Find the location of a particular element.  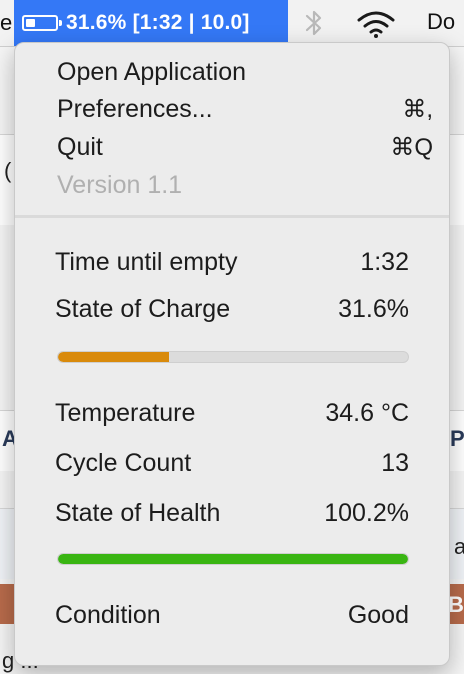

battery-icon is located at coordinates (42, 23).